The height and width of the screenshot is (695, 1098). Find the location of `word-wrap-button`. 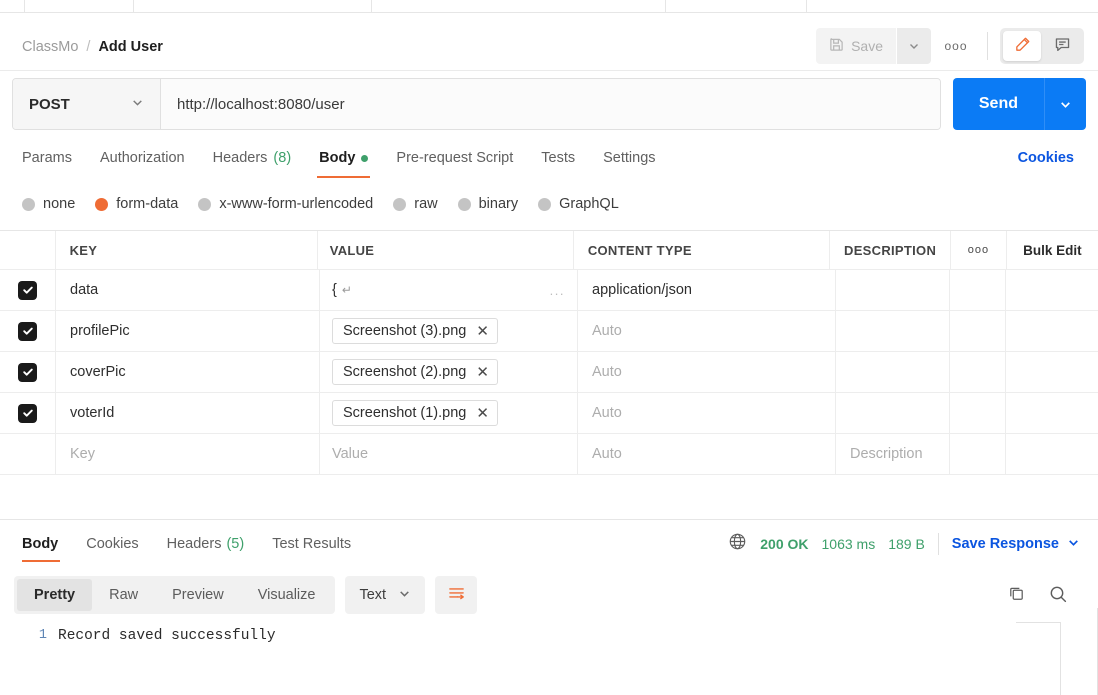

word-wrap-button is located at coordinates (456, 595).